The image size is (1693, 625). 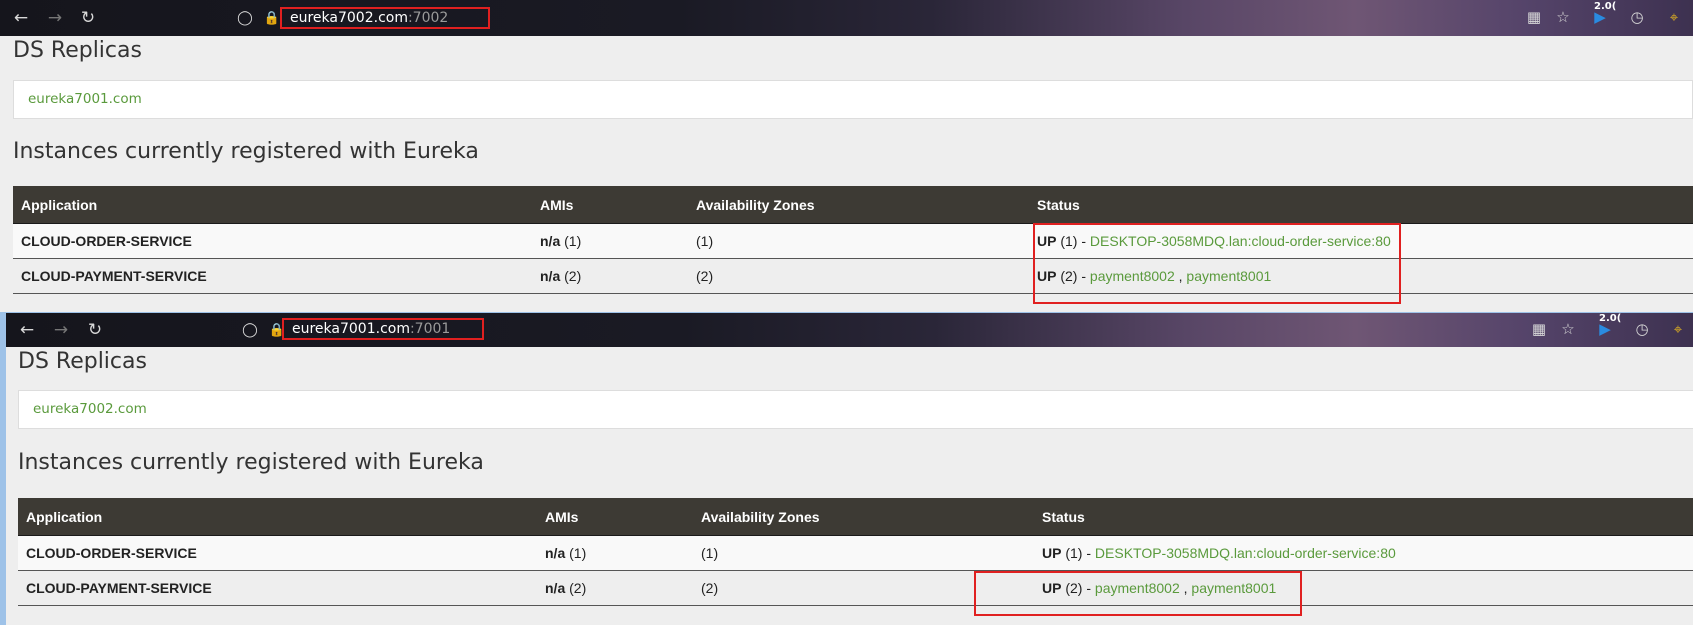 What do you see at coordinates (430, 329) in the screenshot?
I see `url-port: :7001` at bounding box center [430, 329].